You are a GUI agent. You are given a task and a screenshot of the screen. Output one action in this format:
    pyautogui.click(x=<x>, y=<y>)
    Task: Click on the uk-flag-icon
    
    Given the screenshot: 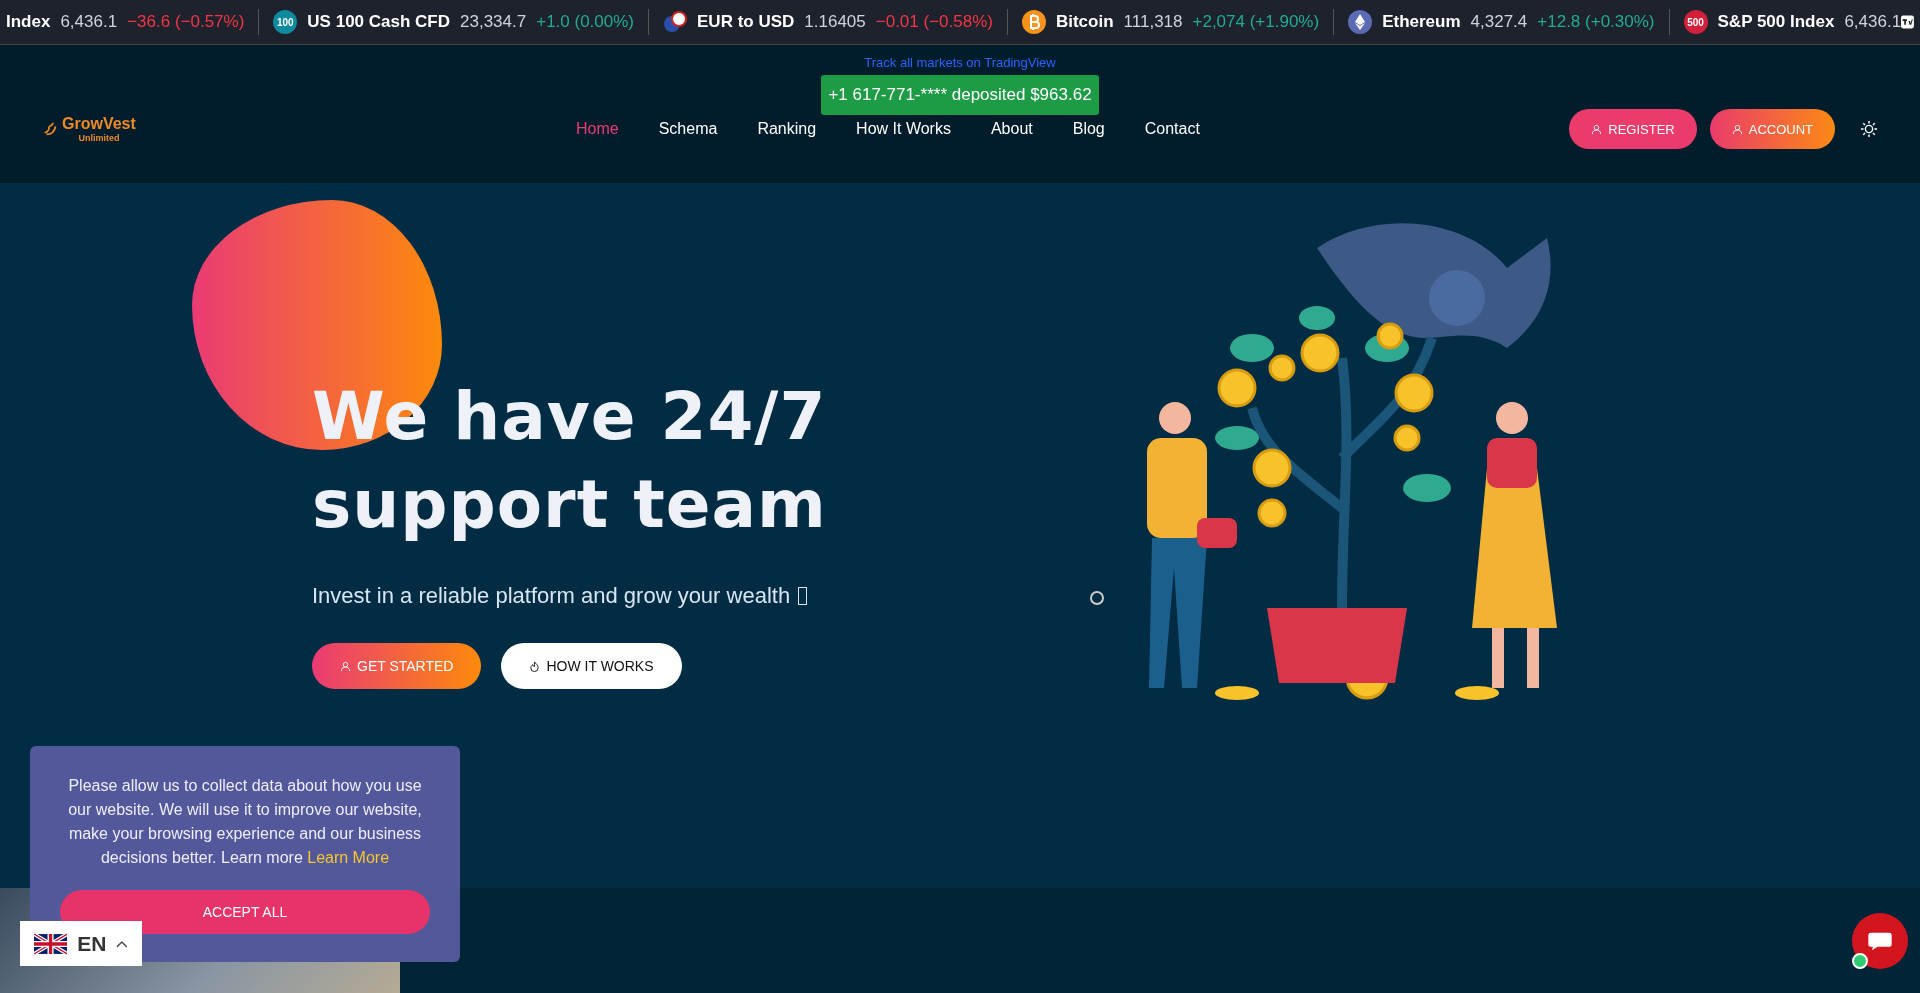 What is the action you would take?
    pyautogui.click(x=51, y=943)
    